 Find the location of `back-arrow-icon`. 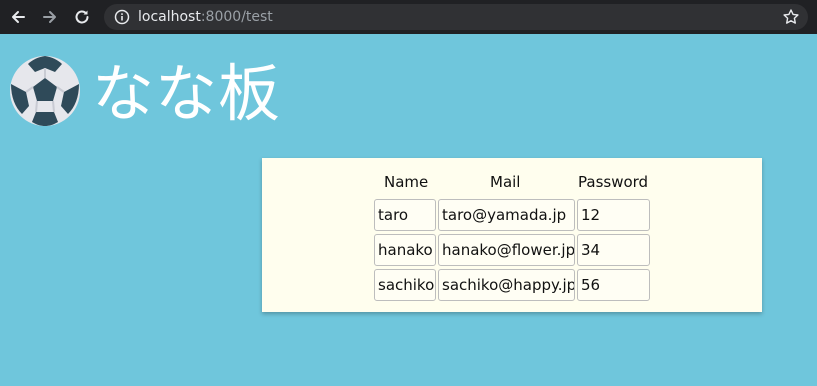

back-arrow-icon is located at coordinates (18, 17).